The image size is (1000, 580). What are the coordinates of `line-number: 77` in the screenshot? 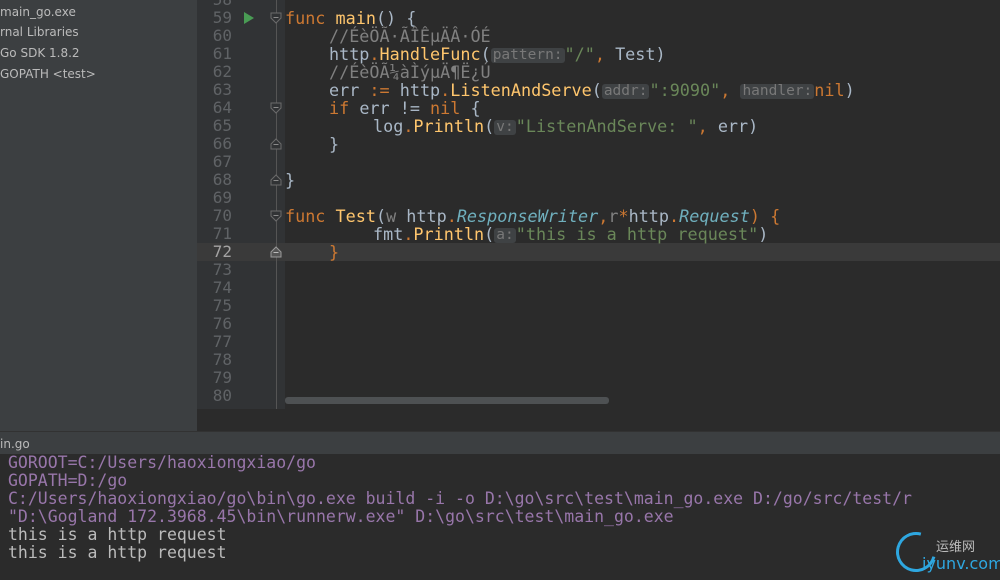 It's located at (222, 341).